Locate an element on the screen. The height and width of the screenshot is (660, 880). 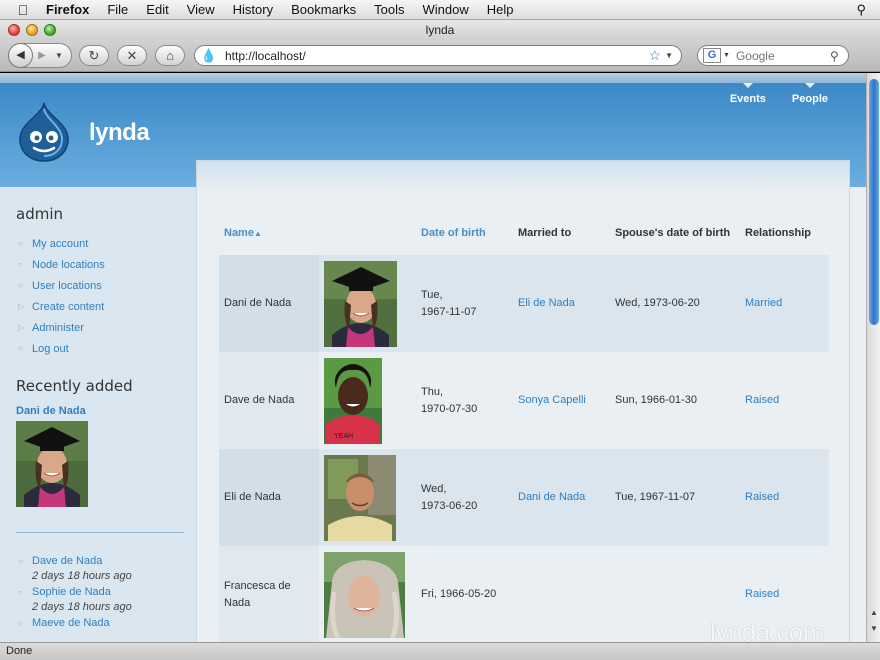
menu-edit: Edit is located at coordinates (157, 9).